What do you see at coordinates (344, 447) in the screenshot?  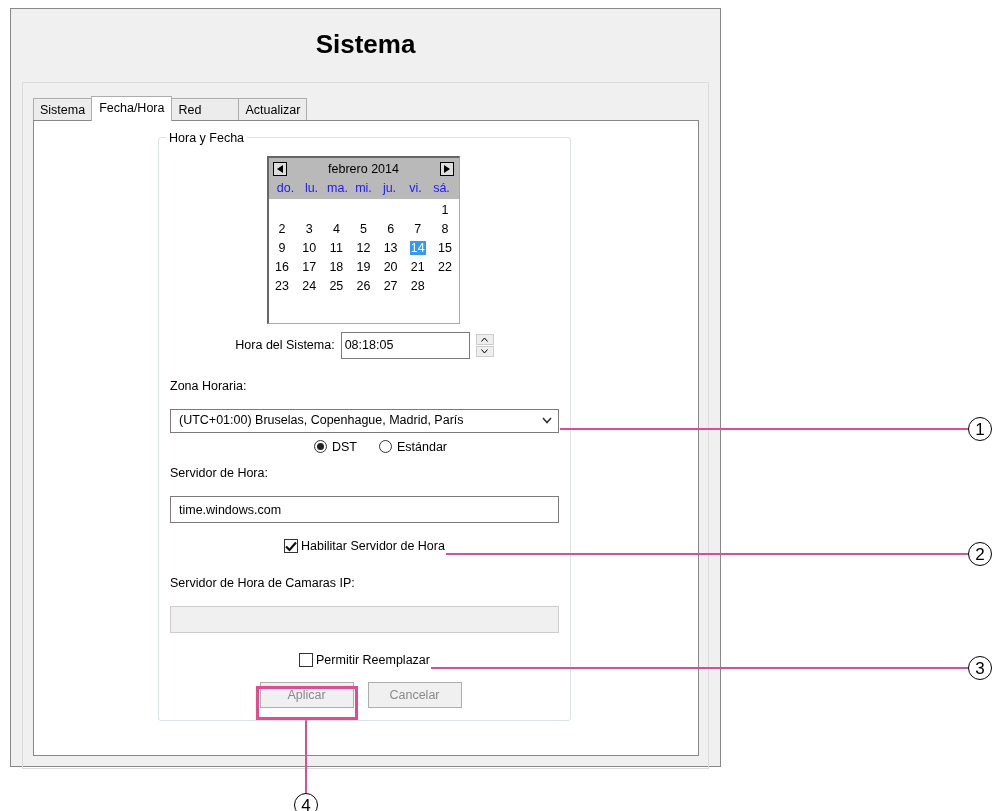 I see `radio-label: DST` at bounding box center [344, 447].